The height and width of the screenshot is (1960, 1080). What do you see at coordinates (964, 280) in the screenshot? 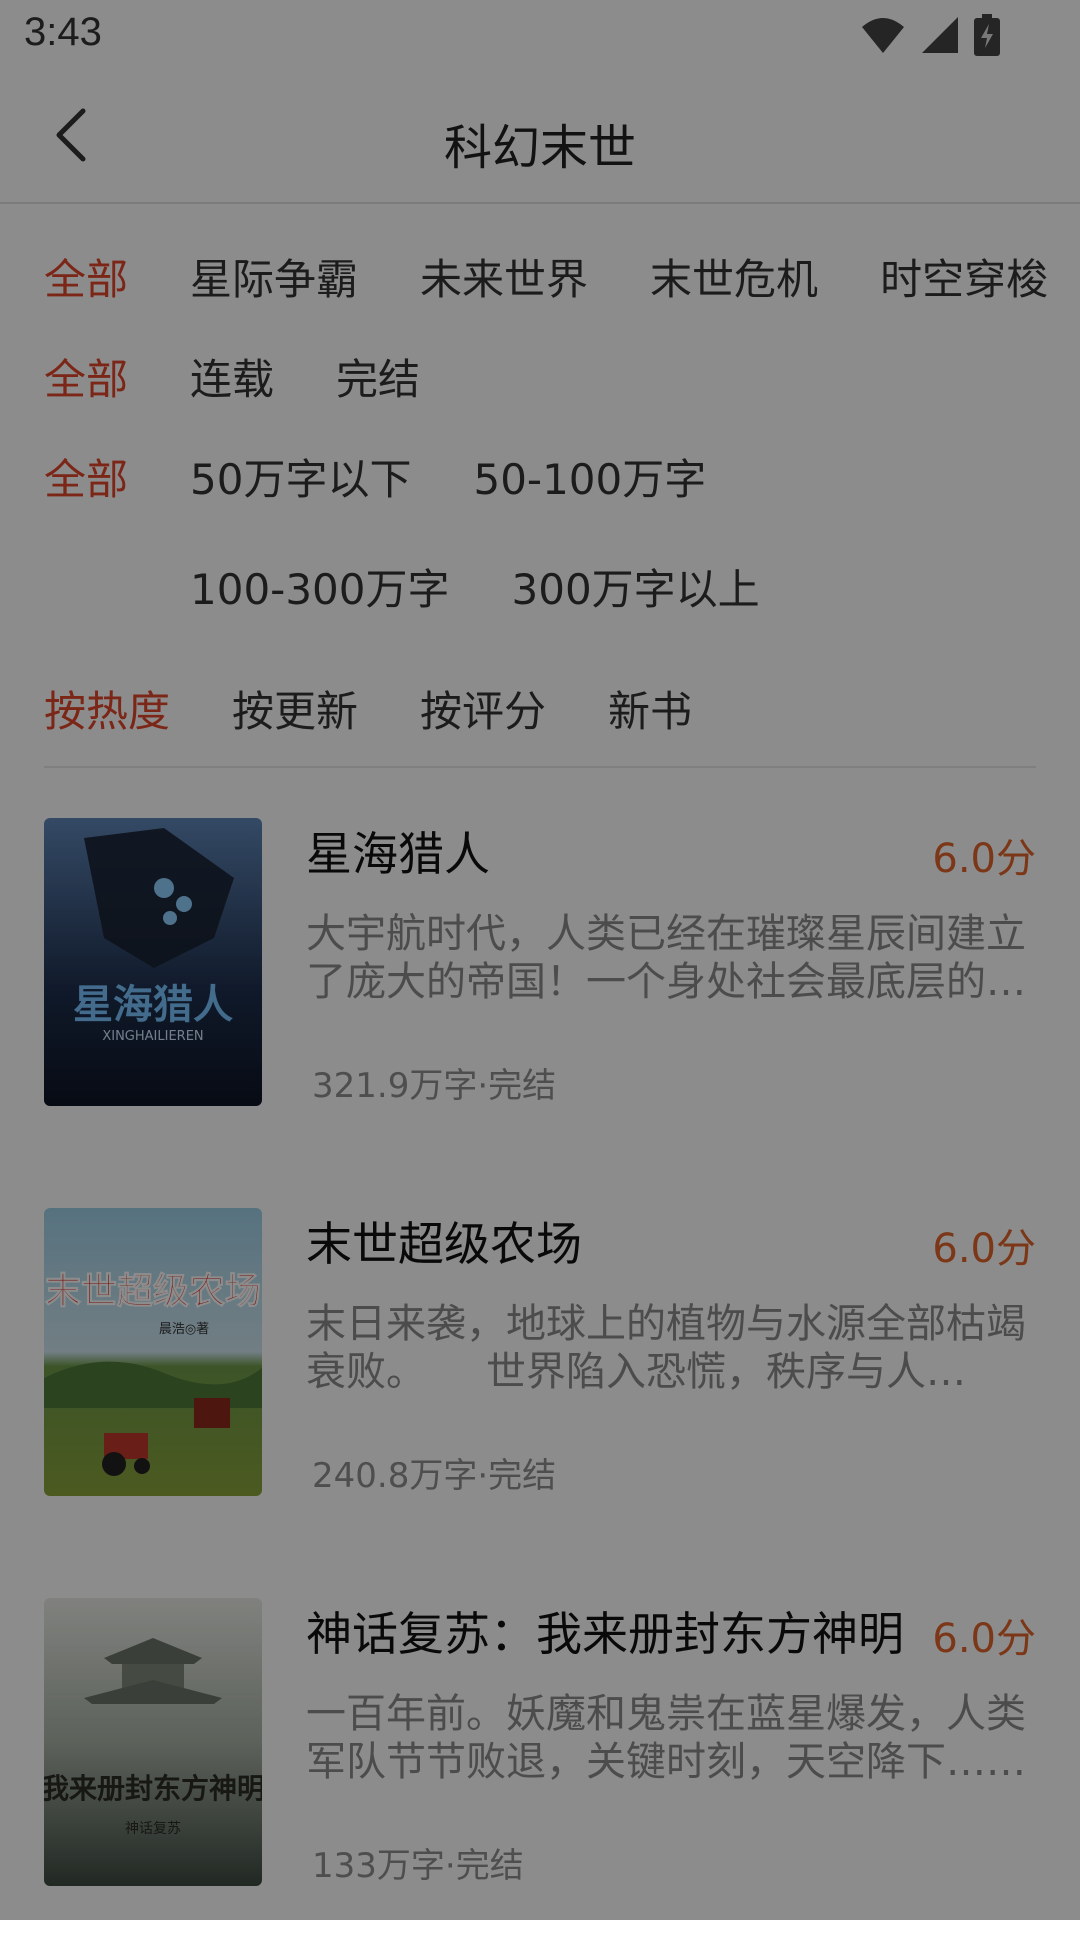
I see `filter-category-time-travel: 时空穿梭` at bounding box center [964, 280].